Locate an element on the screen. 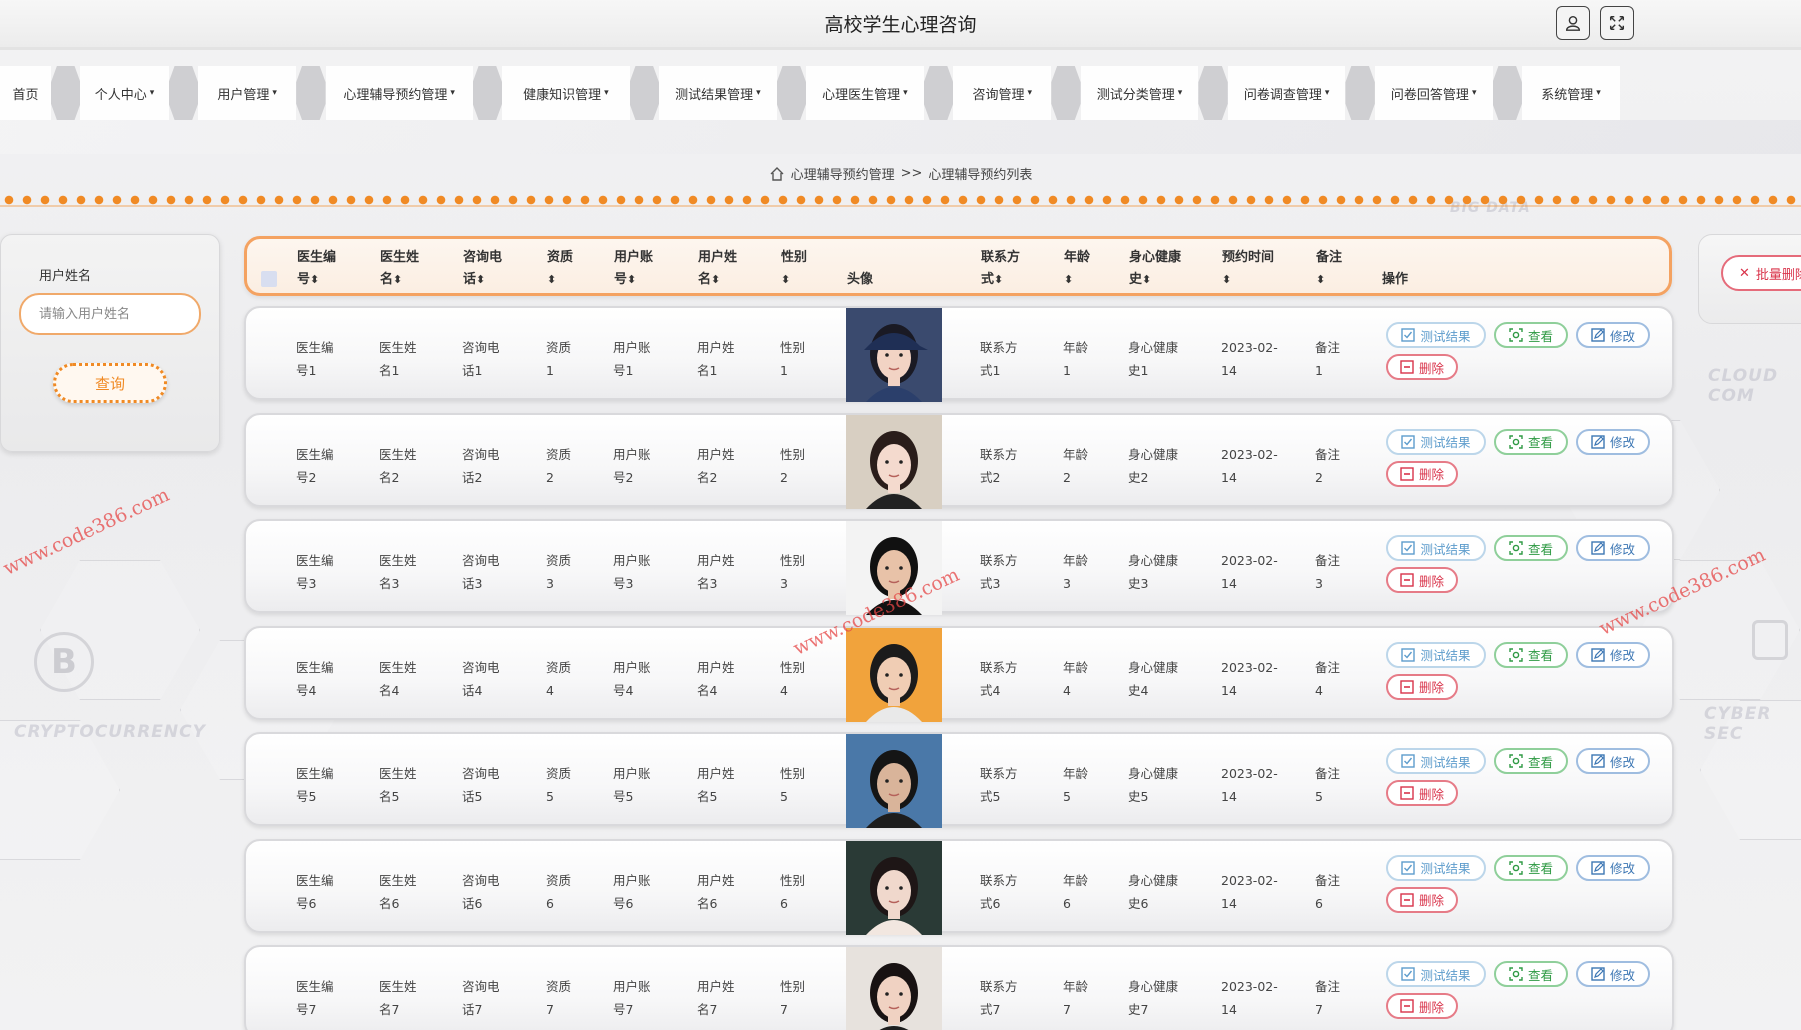  column-header-line1: 资质 is located at coordinates (560, 257).